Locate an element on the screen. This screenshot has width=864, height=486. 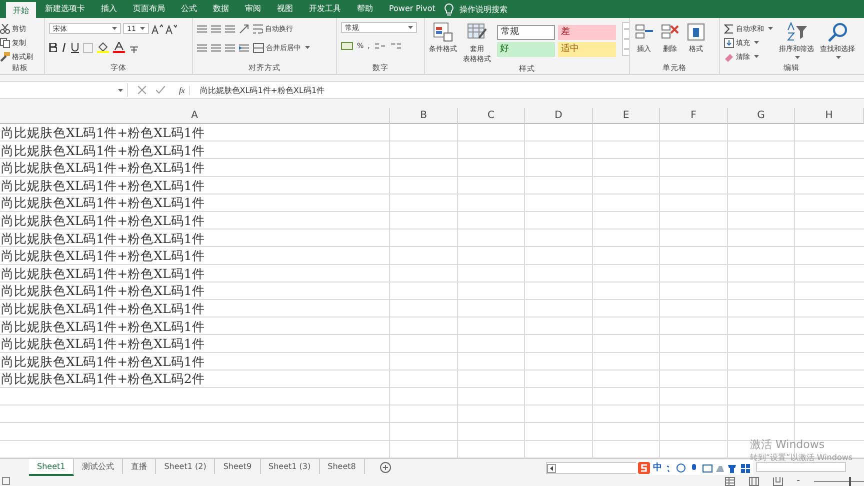
sheet-tab: 直播 is located at coordinates (139, 466).